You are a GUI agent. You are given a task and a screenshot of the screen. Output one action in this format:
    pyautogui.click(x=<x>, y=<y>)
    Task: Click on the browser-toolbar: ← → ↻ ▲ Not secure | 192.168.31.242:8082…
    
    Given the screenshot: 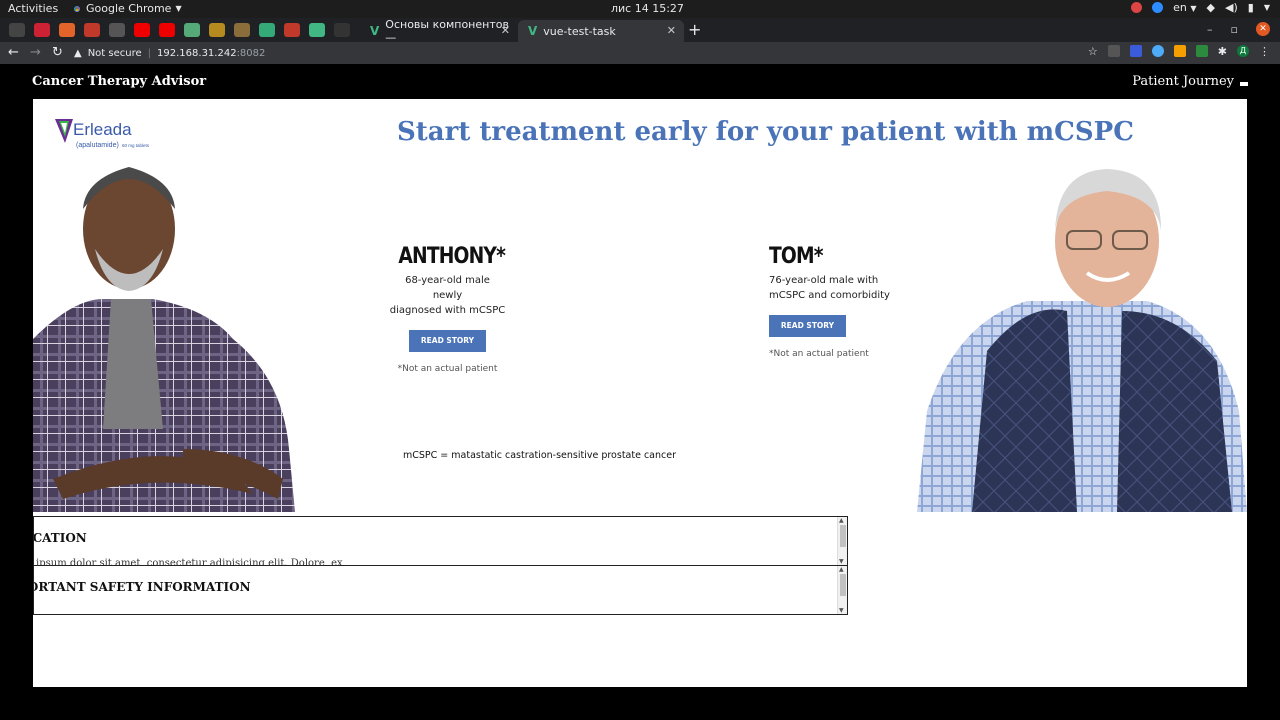 What is the action you would take?
    pyautogui.click(x=640, y=53)
    